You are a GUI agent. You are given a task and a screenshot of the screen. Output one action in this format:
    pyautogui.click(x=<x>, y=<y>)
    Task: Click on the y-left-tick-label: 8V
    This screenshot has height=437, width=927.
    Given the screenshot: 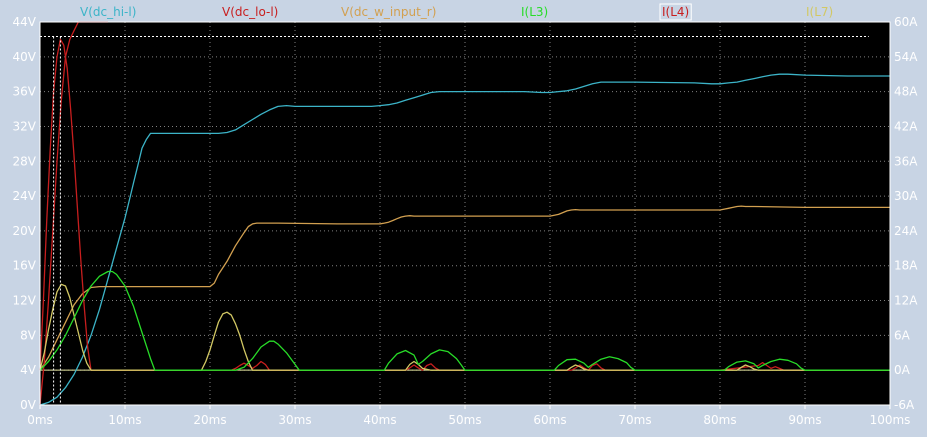 What is the action you would take?
    pyautogui.click(x=28, y=335)
    